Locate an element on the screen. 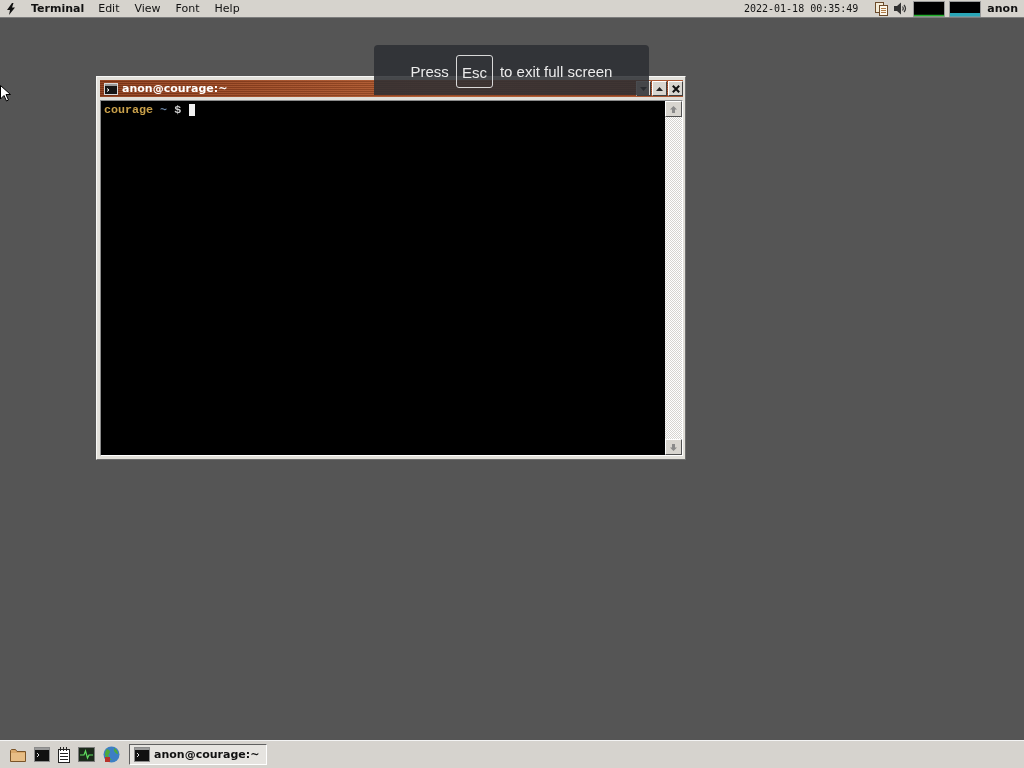 This screenshot has height=768, width=1024. menu-item: View is located at coordinates (147, 8).